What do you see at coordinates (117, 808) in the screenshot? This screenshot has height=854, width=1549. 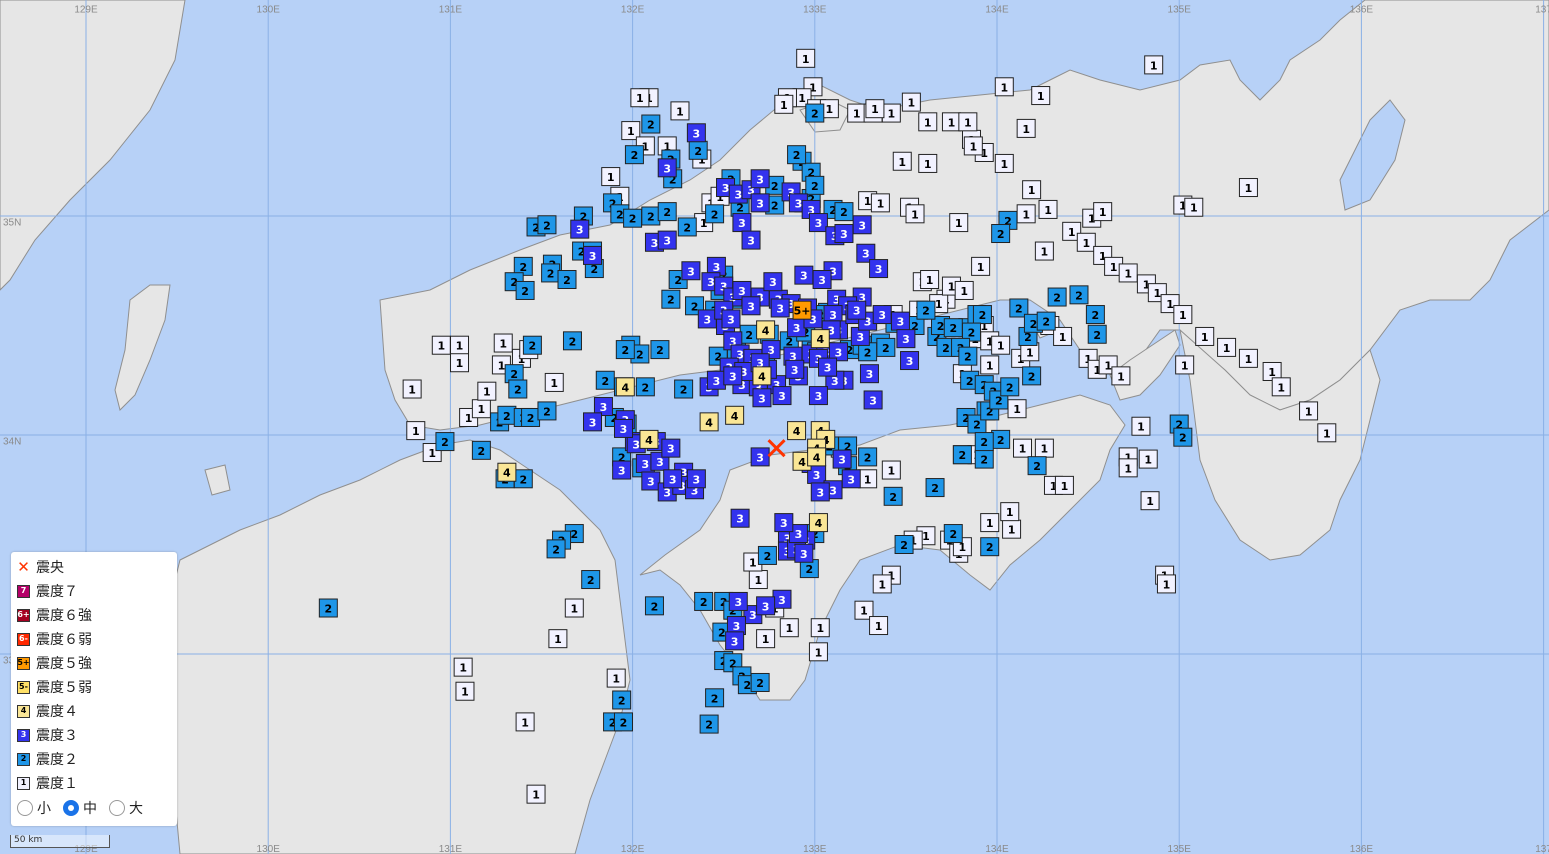 I see `radio-large` at bounding box center [117, 808].